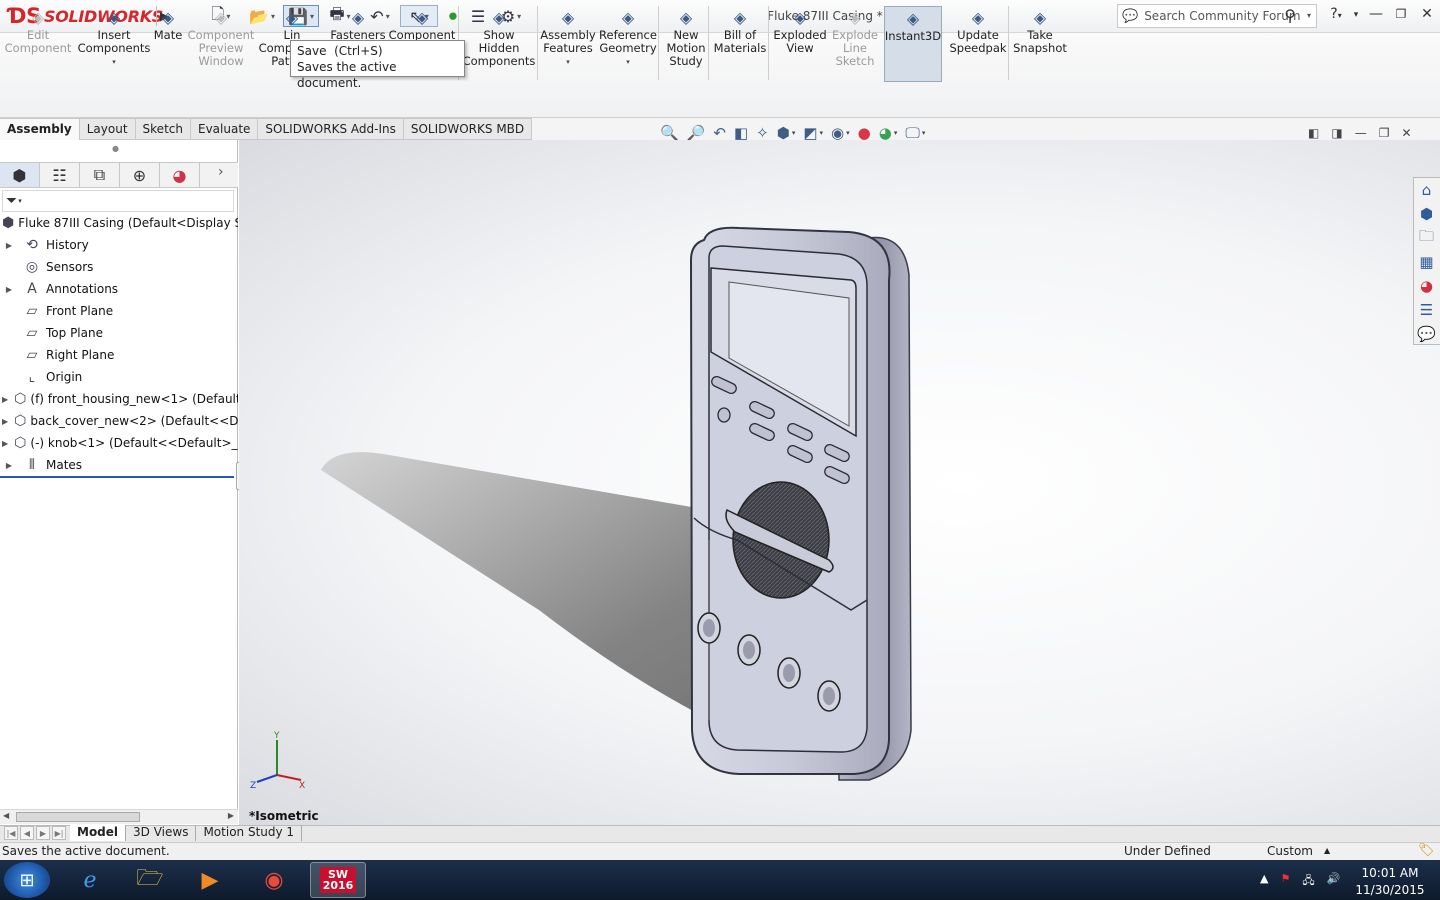  I want to click on tree-filter: ⏷ ▾, so click(118, 201).